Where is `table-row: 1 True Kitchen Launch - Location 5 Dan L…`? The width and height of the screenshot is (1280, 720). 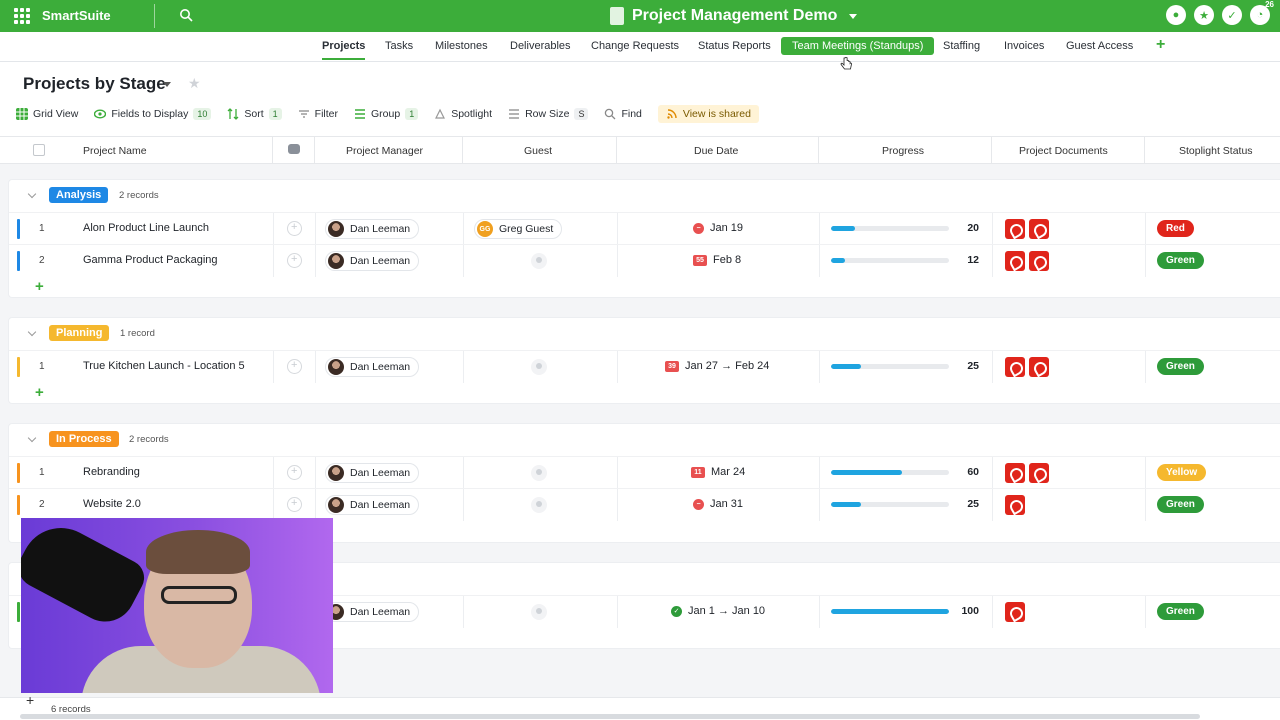 table-row: 1 True Kitchen Launch - Location 5 Dan L… is located at coordinates (644, 366).